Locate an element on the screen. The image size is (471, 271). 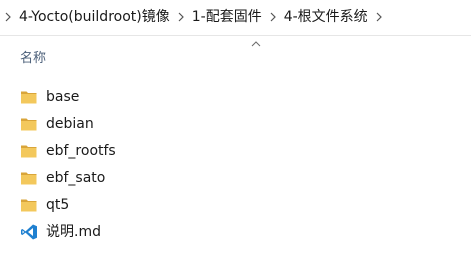
file-name: ebf_rootfs is located at coordinates (81, 151).